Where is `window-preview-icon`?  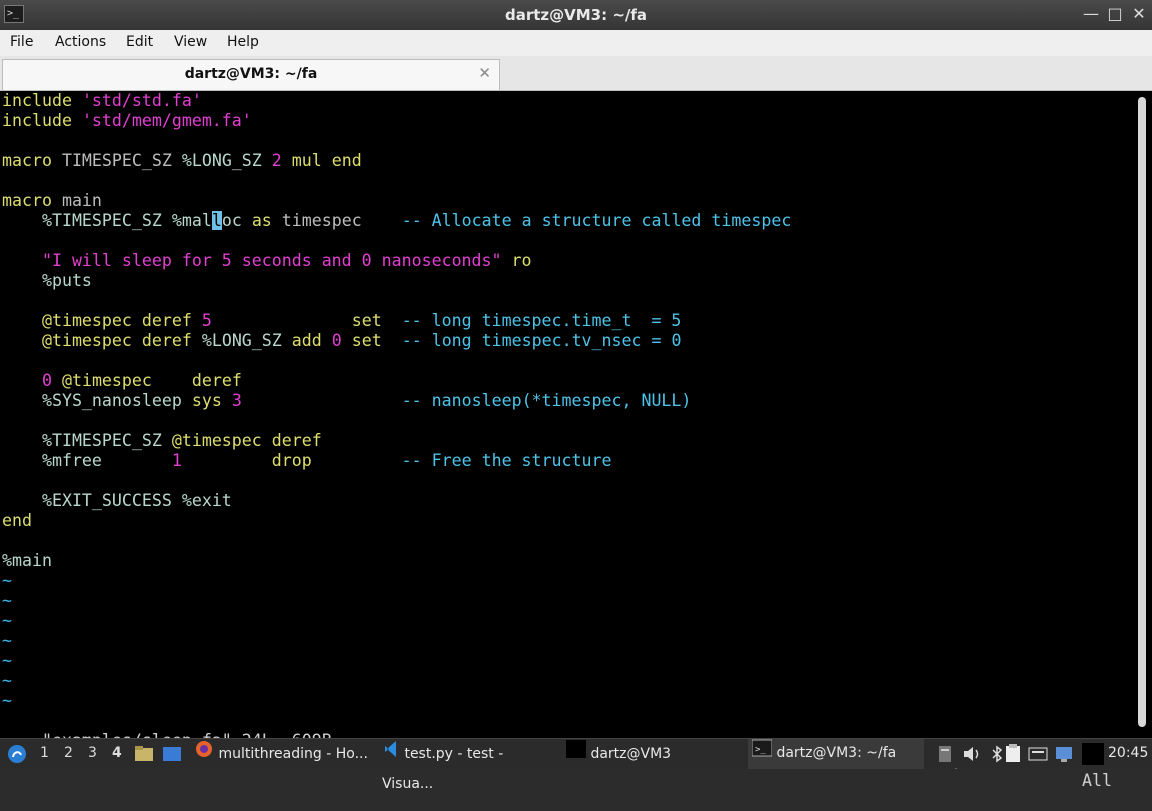
window-preview-icon is located at coordinates (1093, 754).